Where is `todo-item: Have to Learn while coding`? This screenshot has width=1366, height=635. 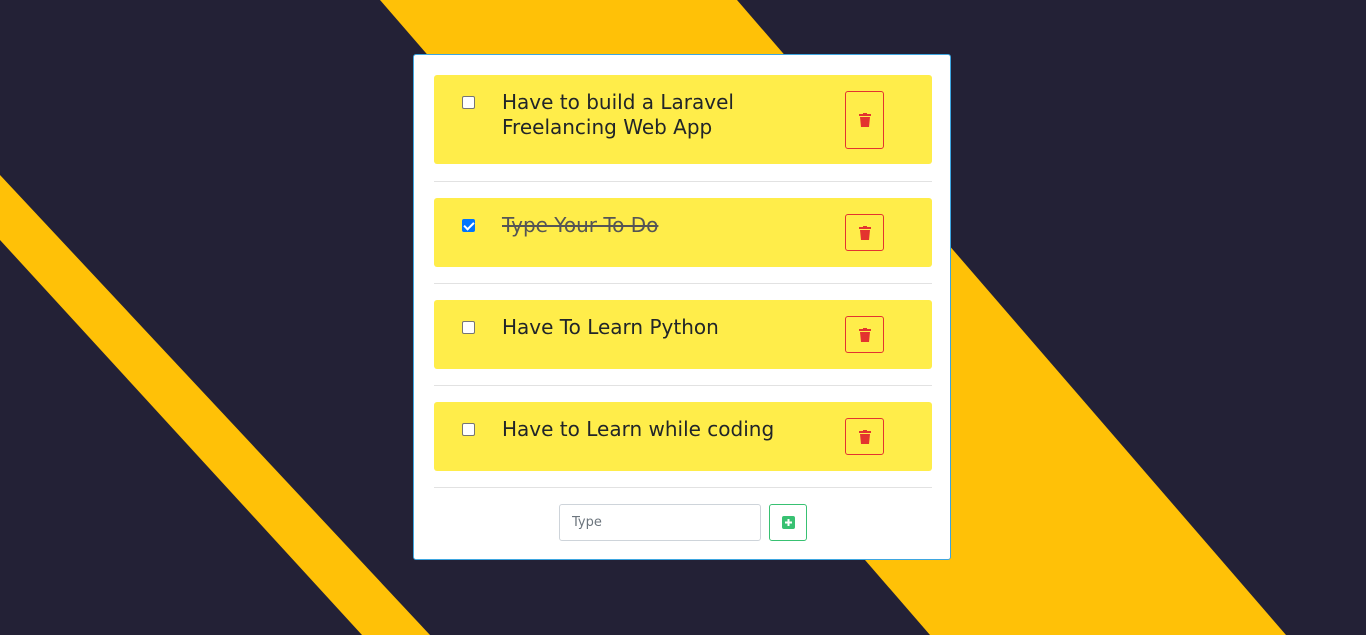
todo-item: Have to Learn while coding is located at coordinates (683, 436).